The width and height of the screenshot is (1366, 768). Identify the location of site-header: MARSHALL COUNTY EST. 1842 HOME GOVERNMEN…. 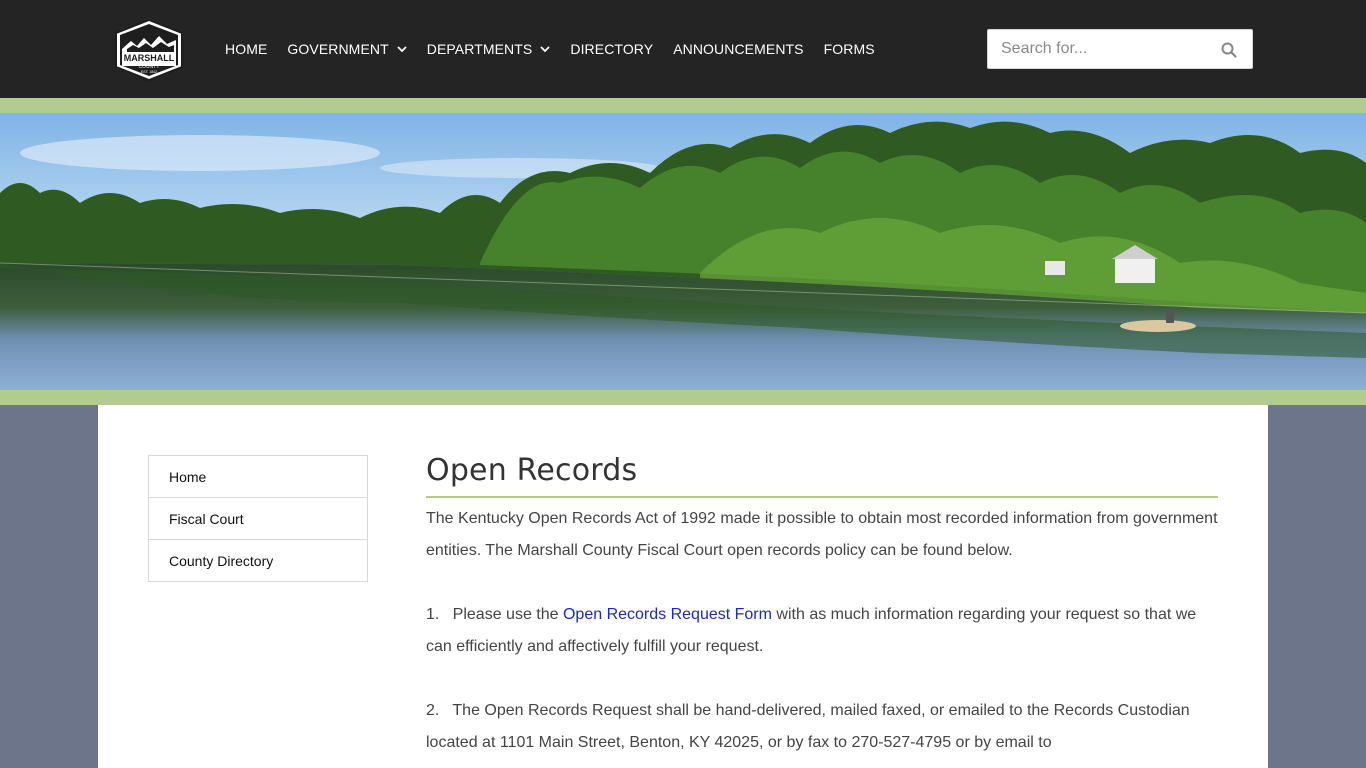
(683, 49).